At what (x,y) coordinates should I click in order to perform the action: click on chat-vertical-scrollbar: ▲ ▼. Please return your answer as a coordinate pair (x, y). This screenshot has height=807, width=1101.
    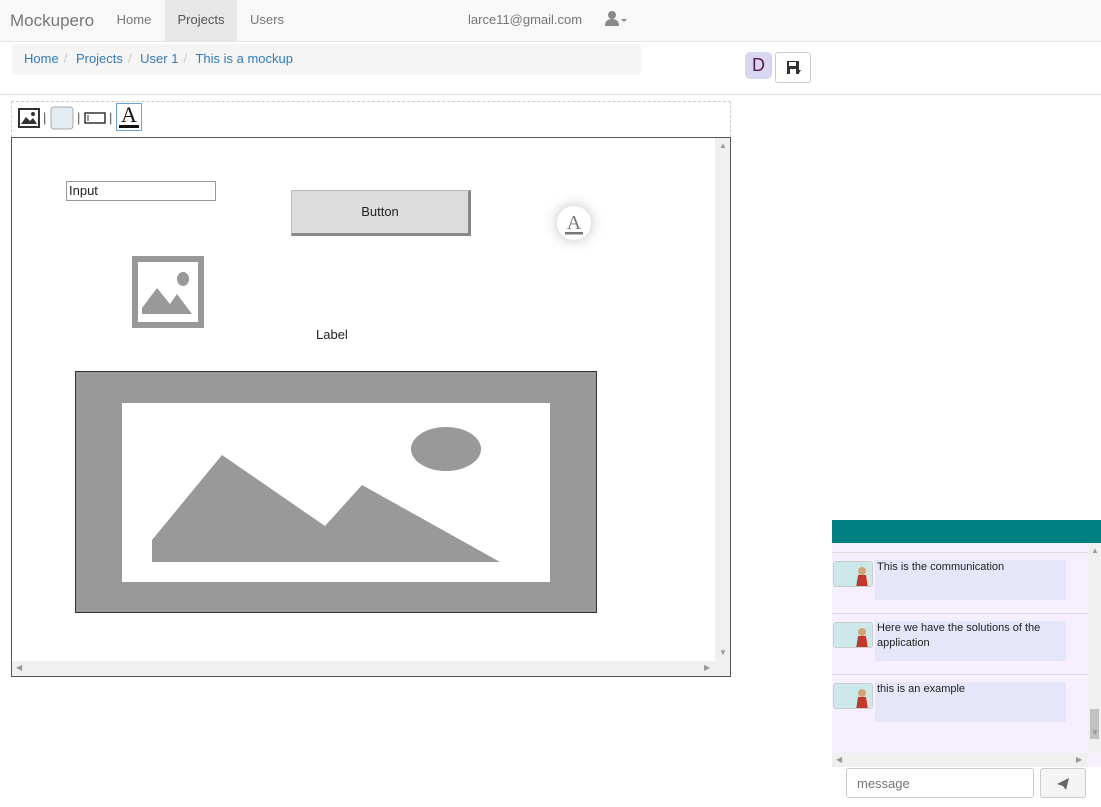
    Looking at the image, I should click on (1094, 648).